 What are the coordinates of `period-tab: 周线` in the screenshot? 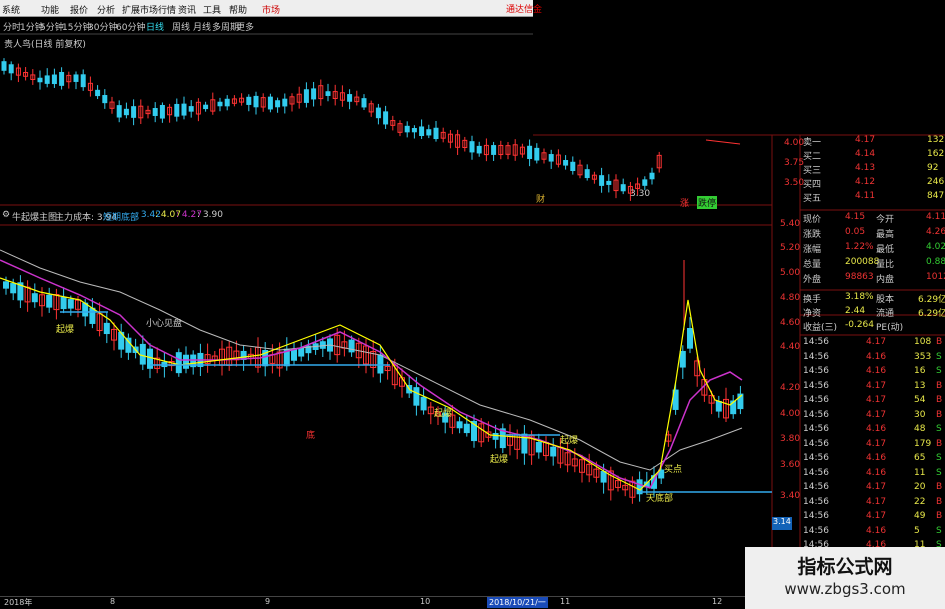 It's located at (181, 26).